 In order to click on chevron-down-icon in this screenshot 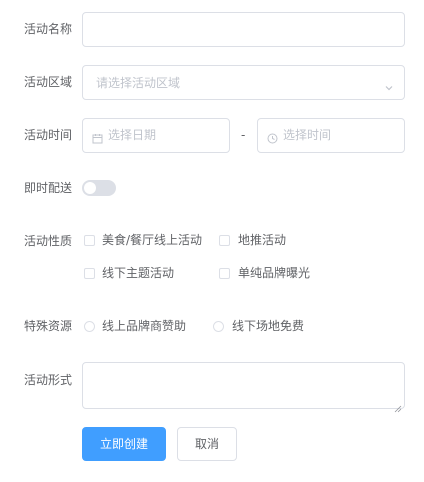, I will do `click(389, 87)`.